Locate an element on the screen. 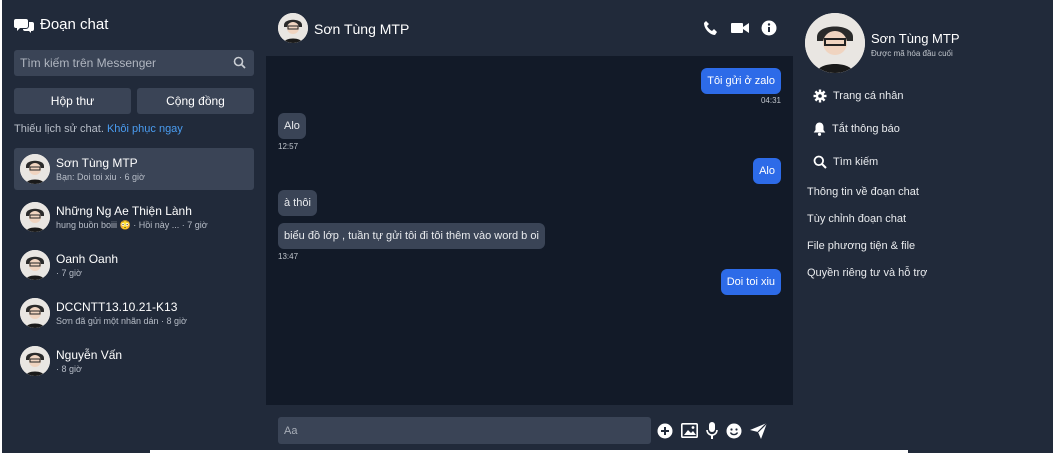 This screenshot has width=1055, height=453. bell-icon is located at coordinates (819, 129).